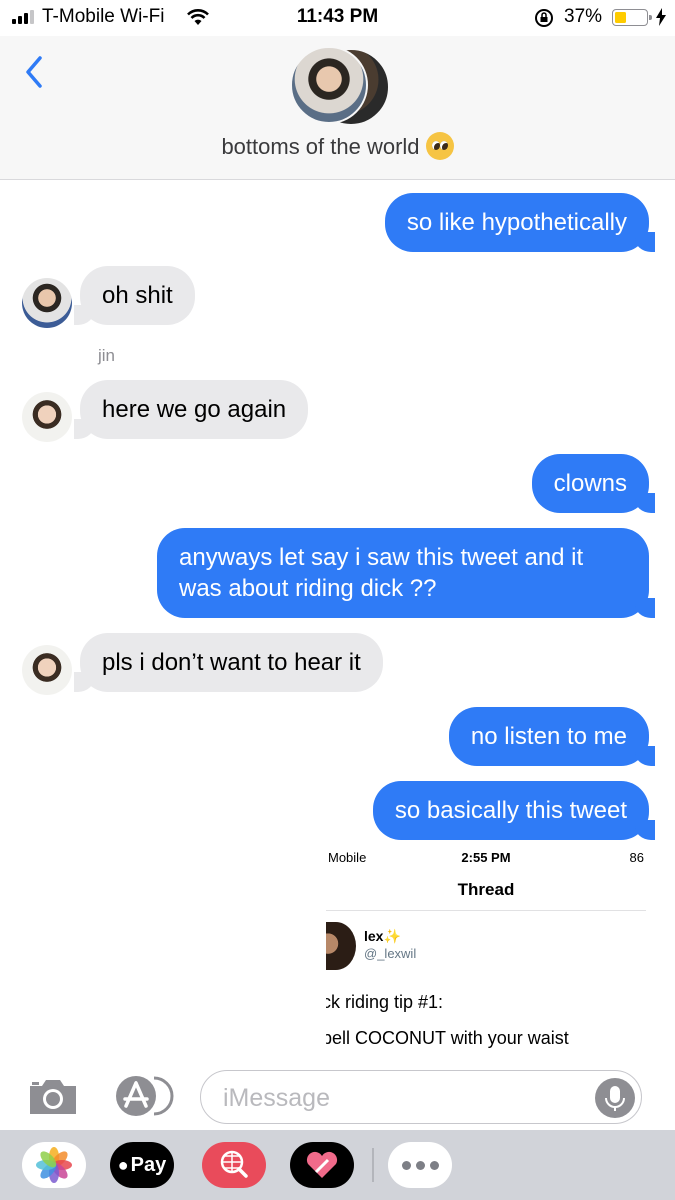 This screenshot has width=675, height=1200. Describe the element at coordinates (276, 1098) in the screenshot. I see `imessage-placeholder: iMessage` at that location.